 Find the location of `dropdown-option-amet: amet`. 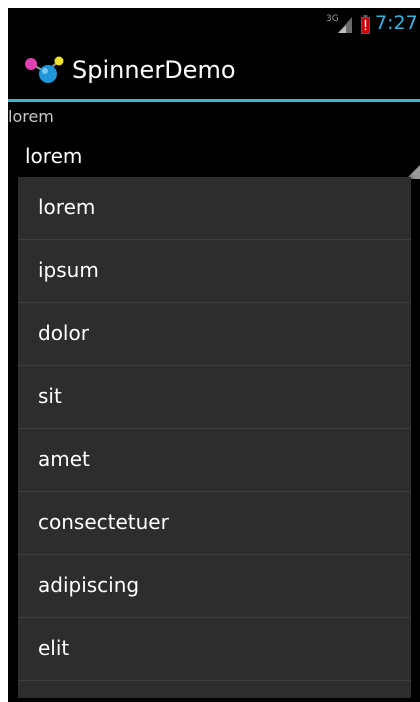

dropdown-option-amet: amet is located at coordinates (214, 460).